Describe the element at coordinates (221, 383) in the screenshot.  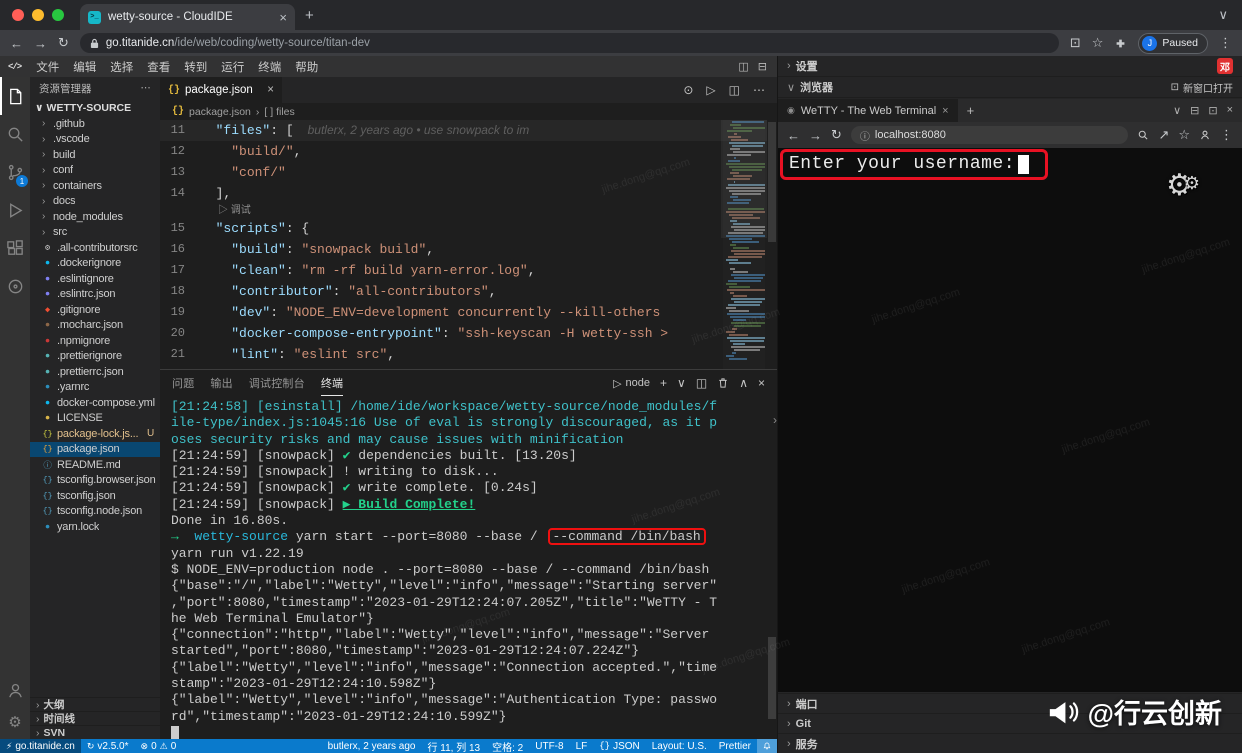
I see `panel-tab-输出: 输出` at that location.